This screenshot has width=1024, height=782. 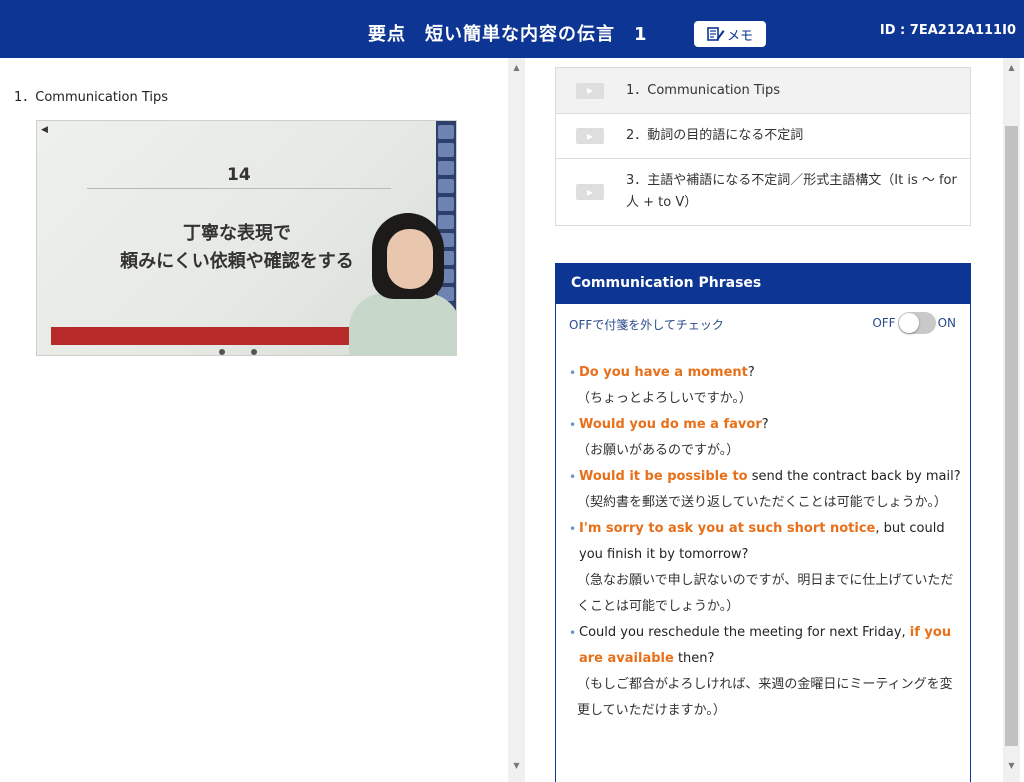 What do you see at coordinates (646, 325) in the screenshot?
I see `sticky-note-hint: OFFで付箋を外してチェック` at bounding box center [646, 325].